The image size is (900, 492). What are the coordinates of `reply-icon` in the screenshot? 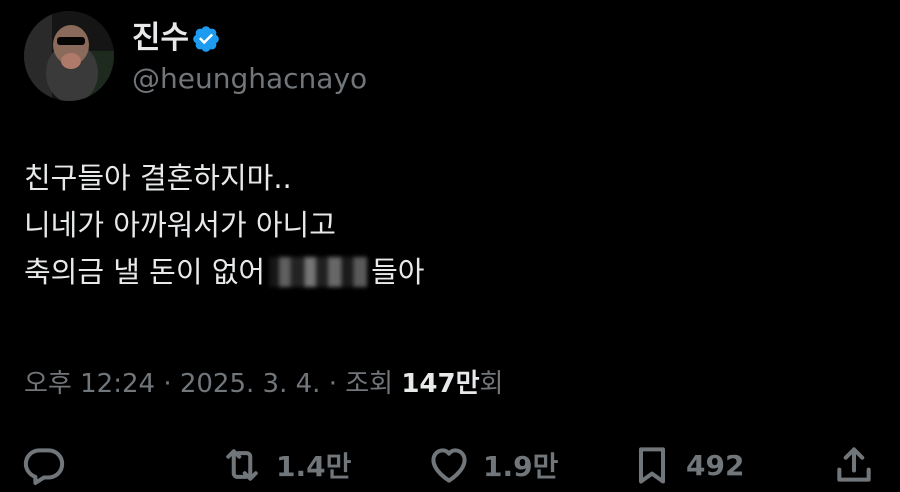 It's located at (44, 466).